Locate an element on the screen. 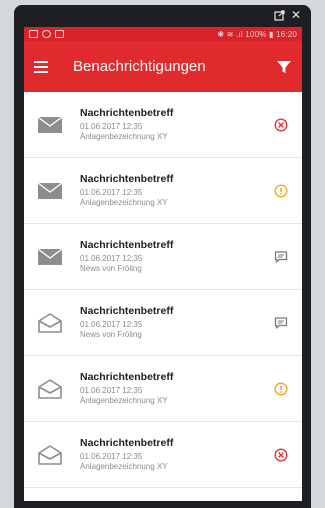 This screenshot has height=508, width=325. window-icon is located at coordinates (279, 15).